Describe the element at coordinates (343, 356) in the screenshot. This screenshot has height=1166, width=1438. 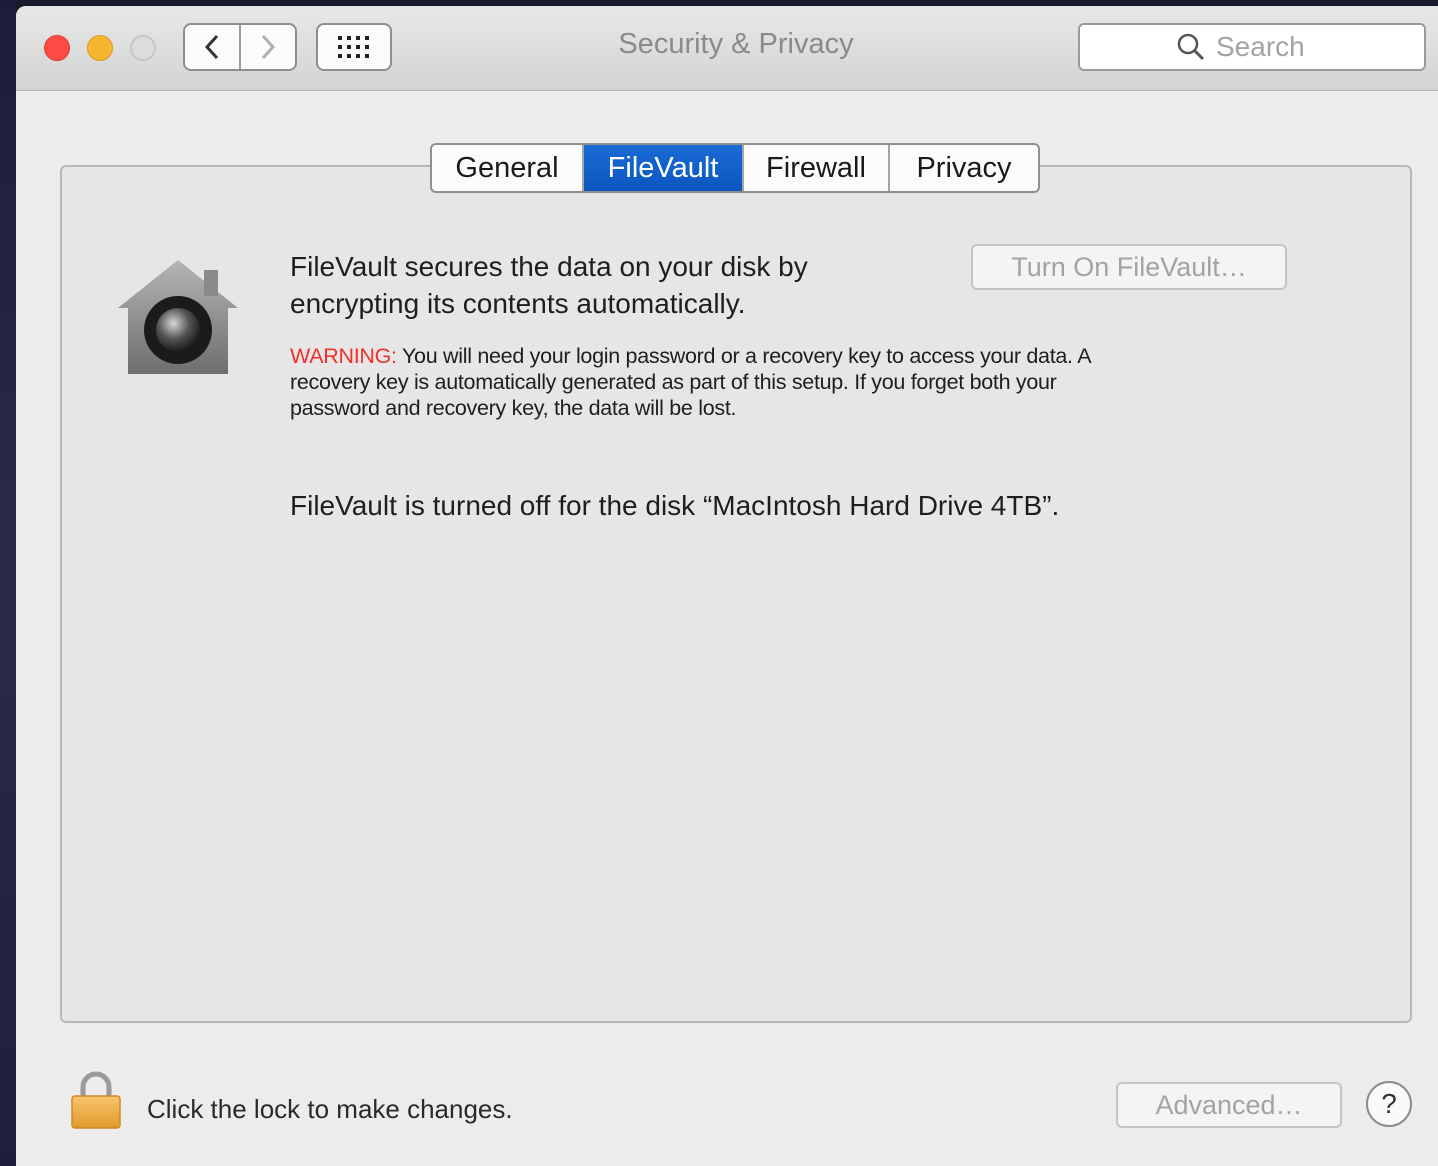
I see `warning-label: WARNING:` at that location.